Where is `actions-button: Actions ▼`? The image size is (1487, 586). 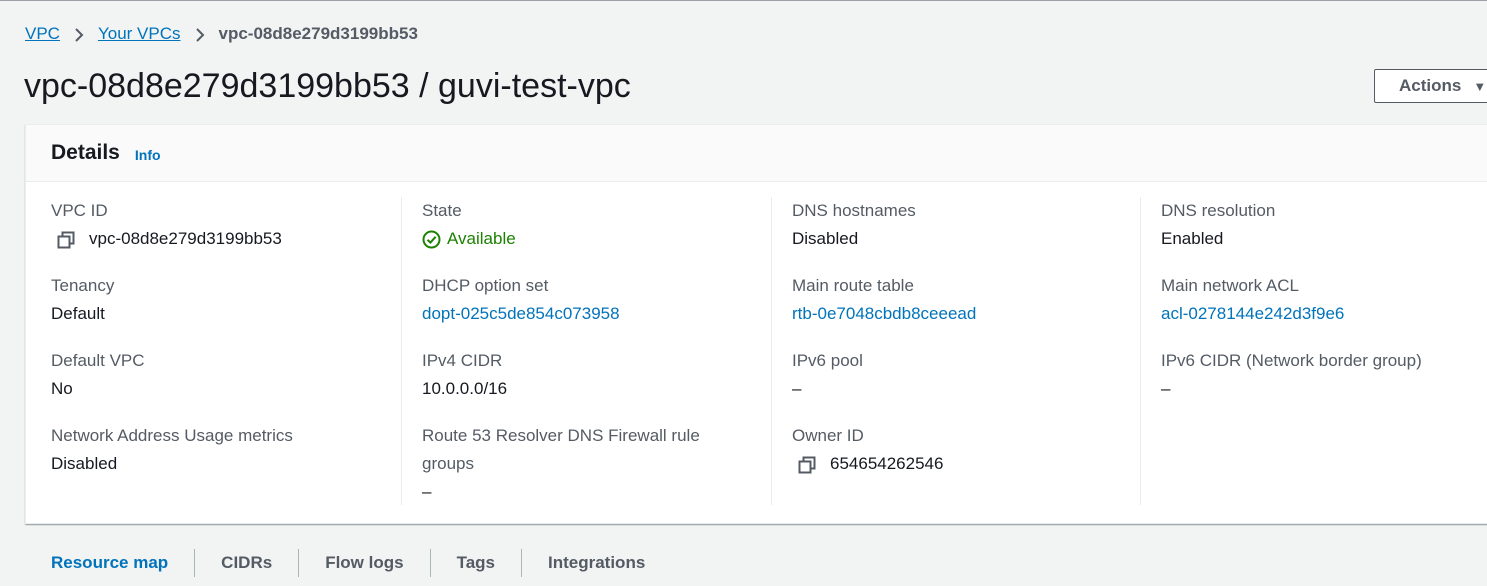
actions-button: Actions ▼ is located at coordinates (1430, 86).